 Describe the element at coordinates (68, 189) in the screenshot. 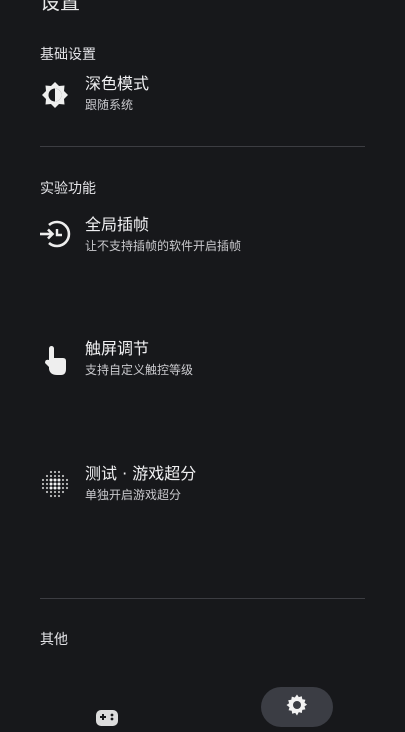

I see `section-header-experimental: 实验功能` at that location.